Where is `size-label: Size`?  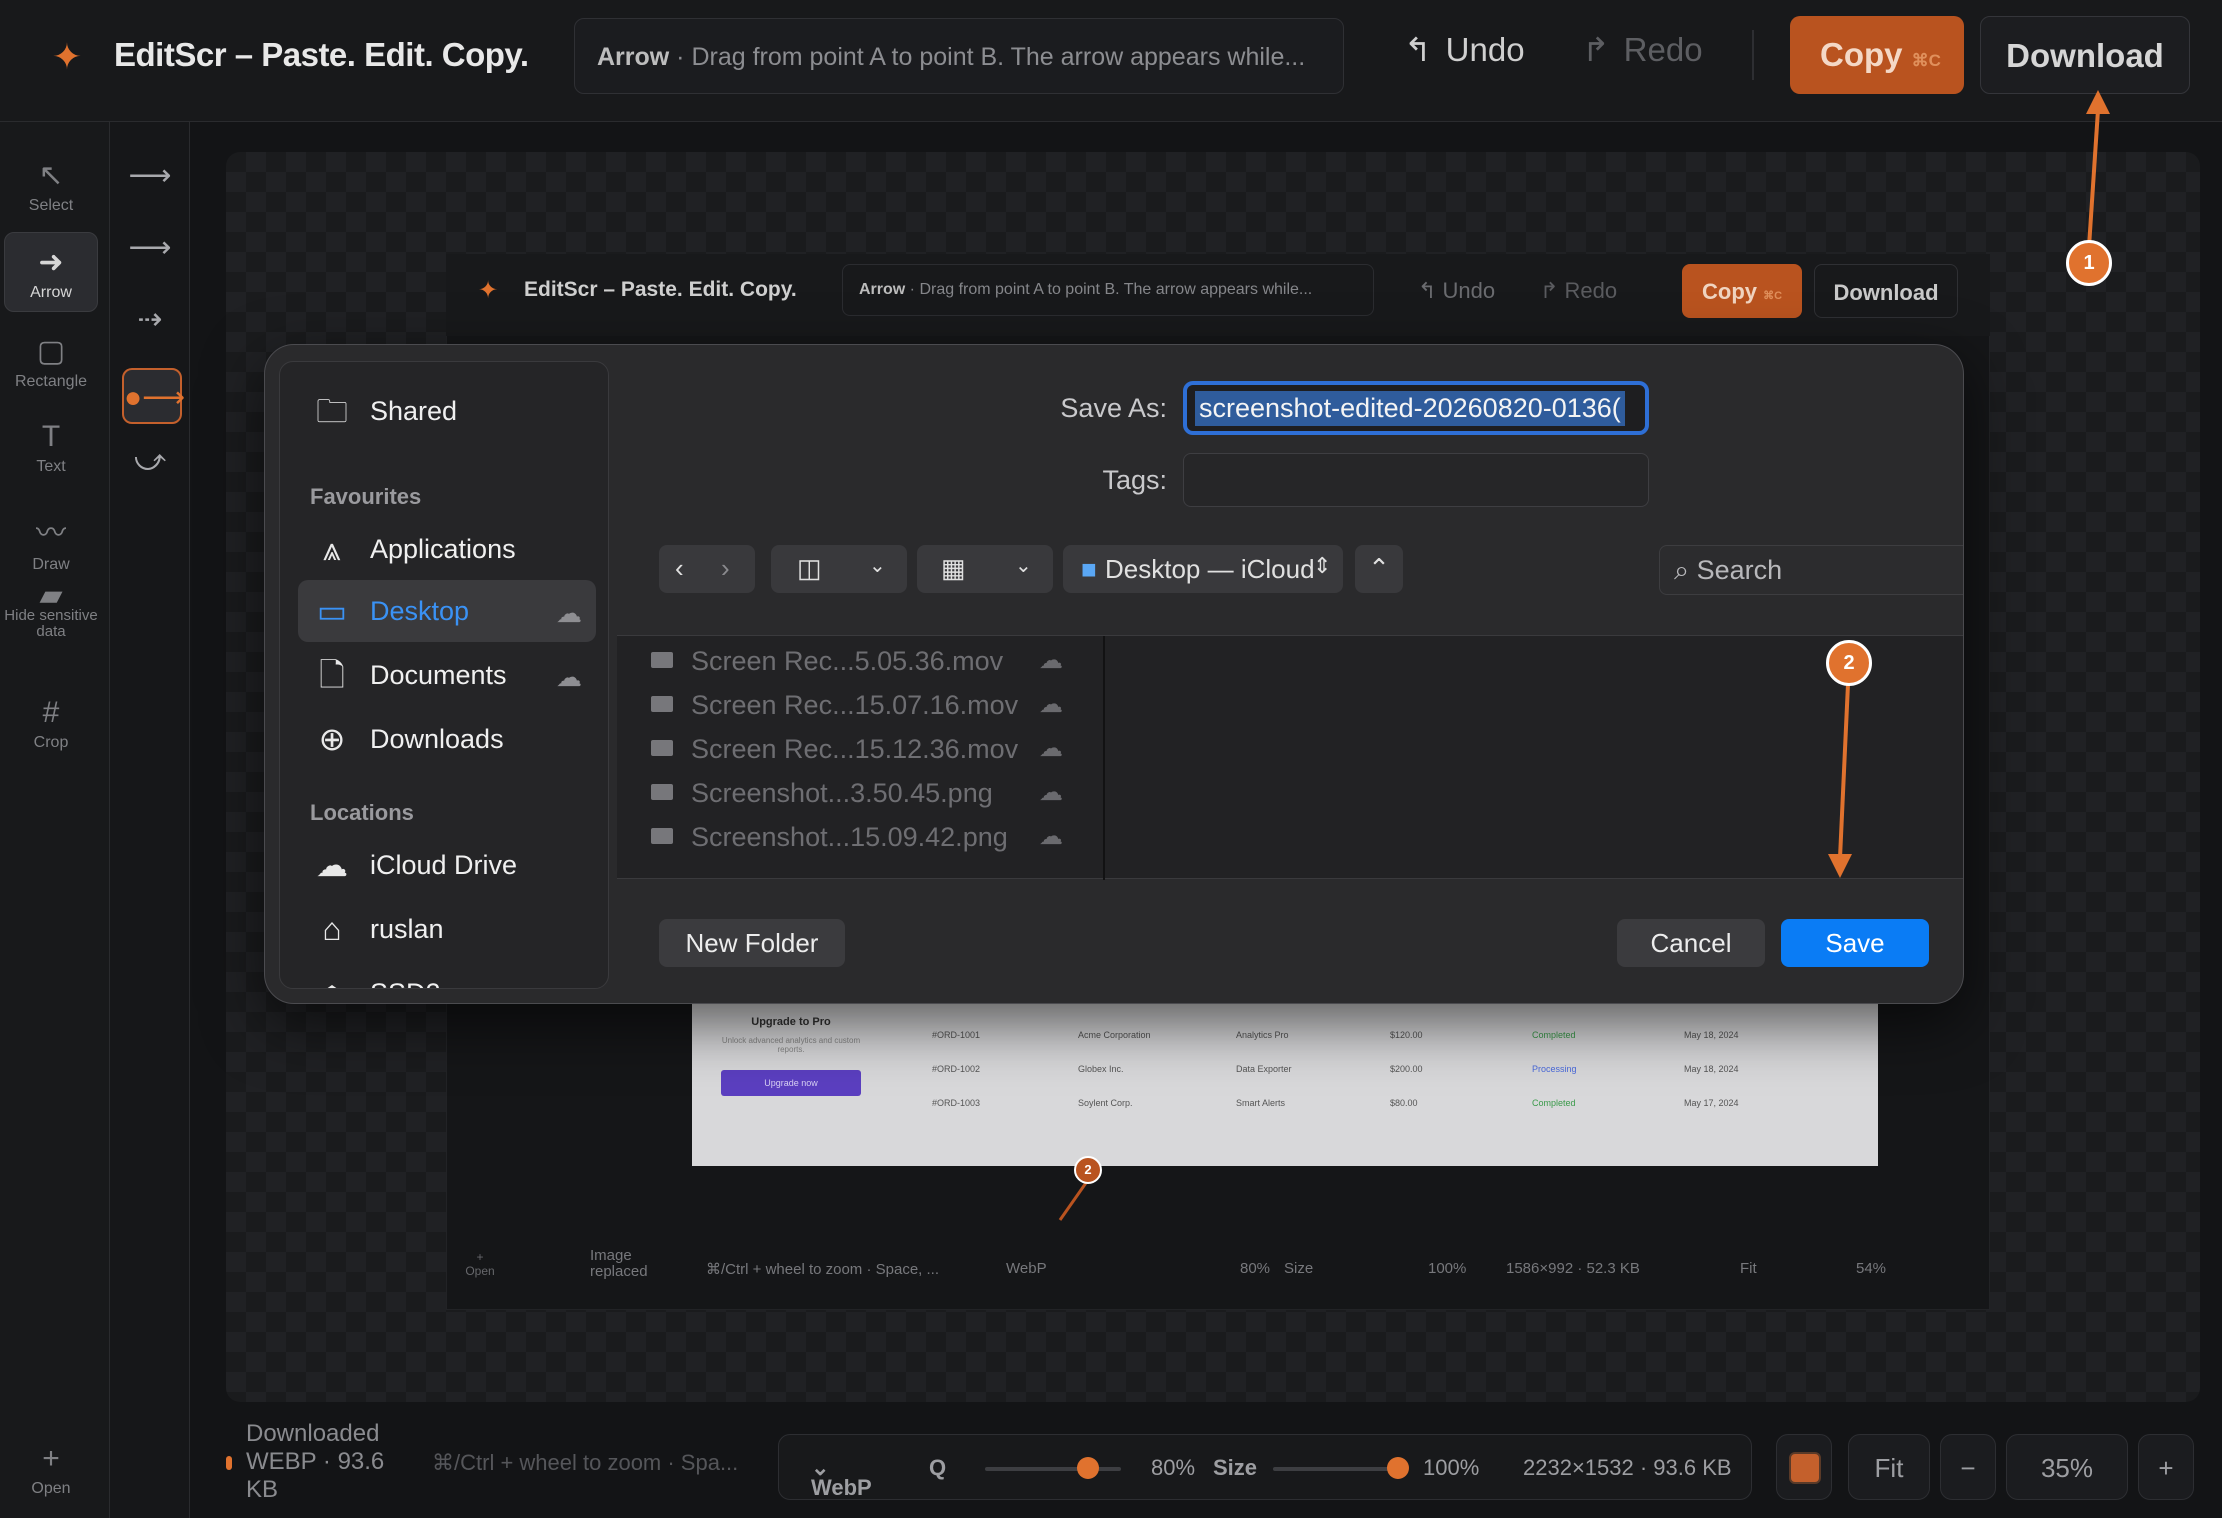
size-label: Size is located at coordinates (1235, 1467).